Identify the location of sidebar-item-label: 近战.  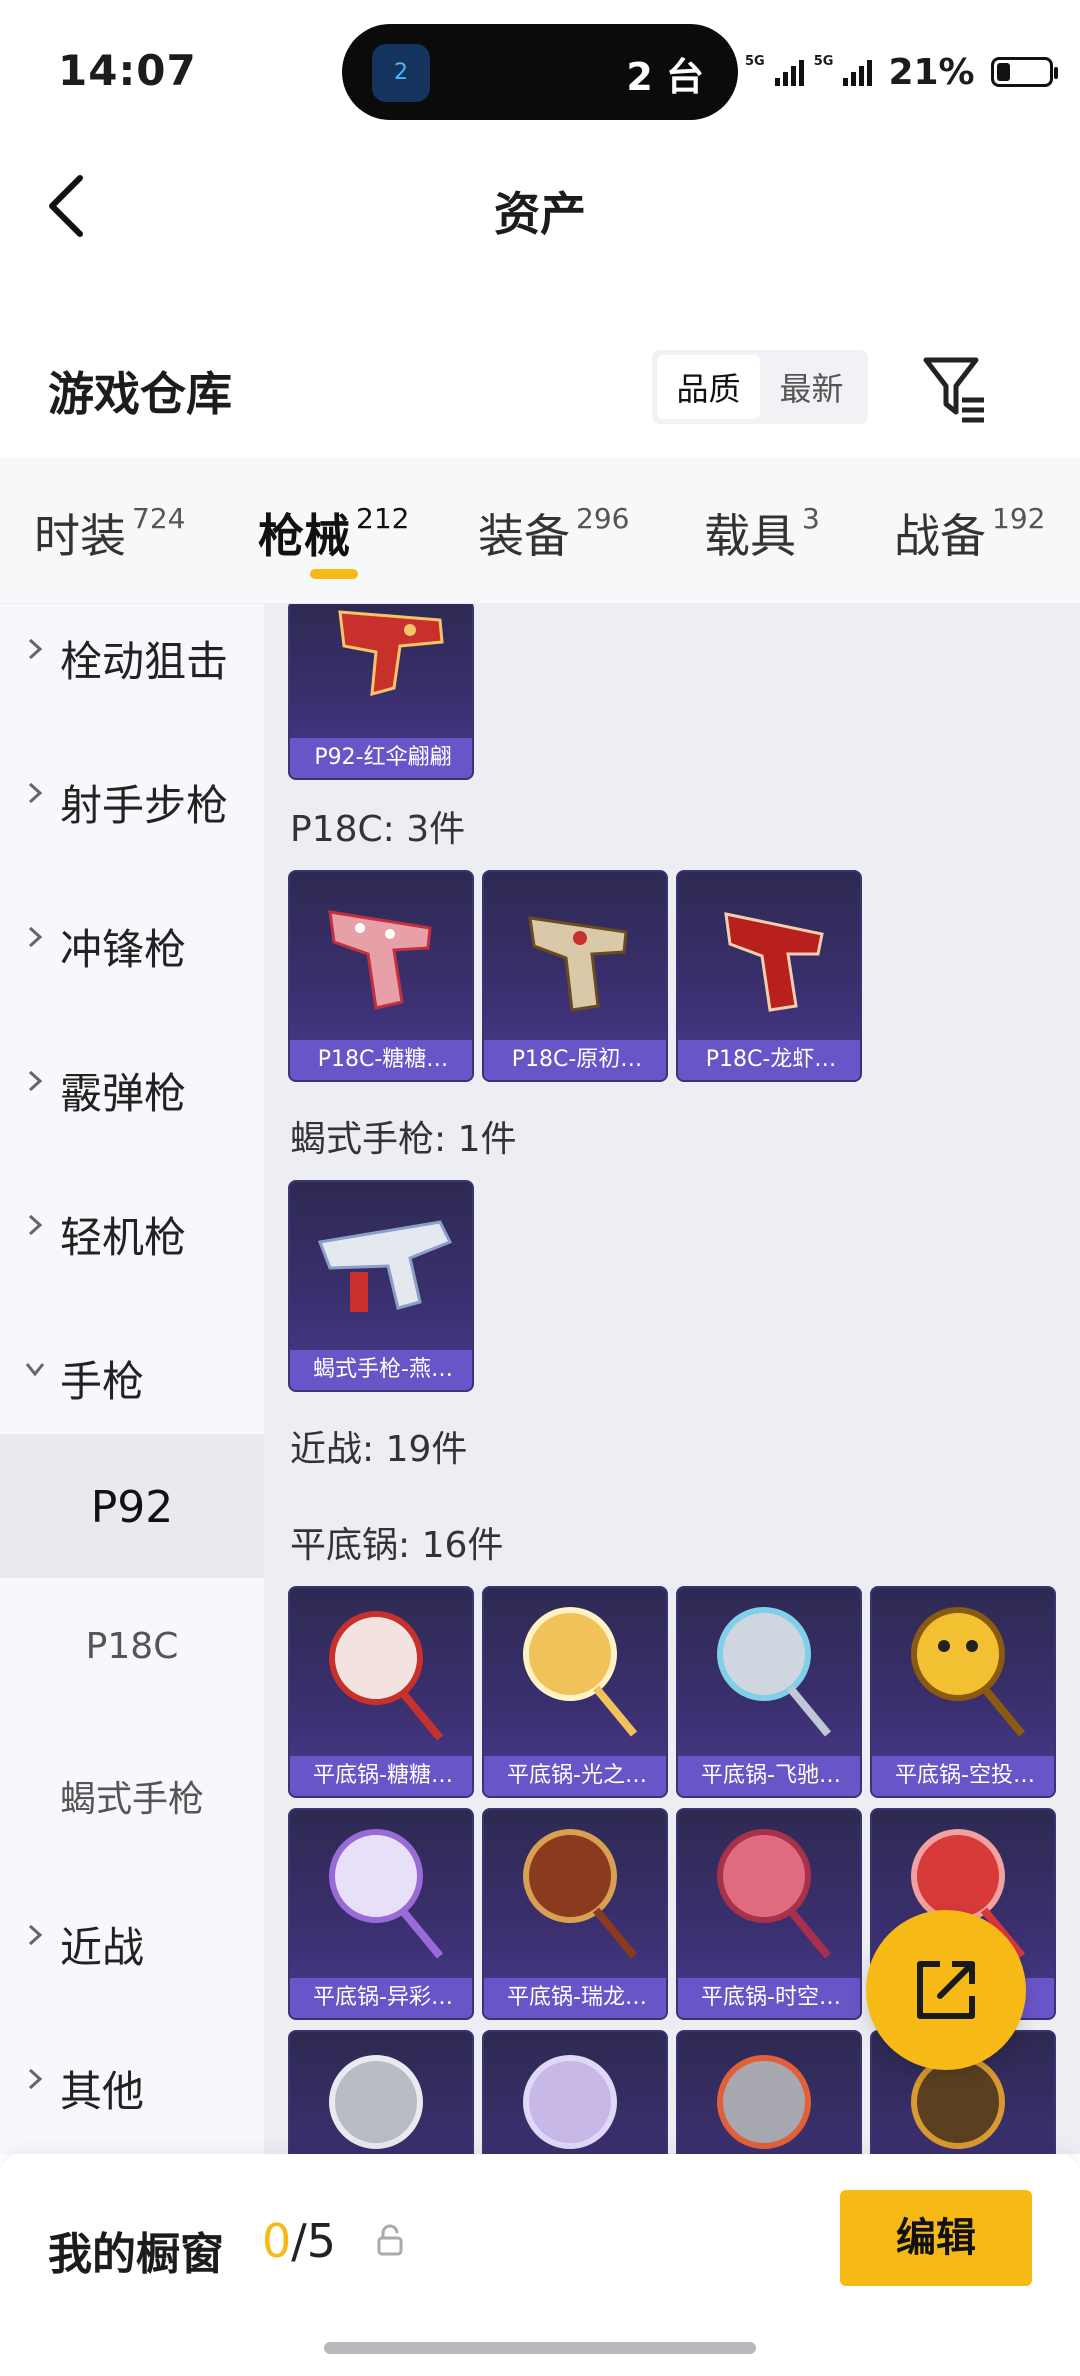
(102, 1947).